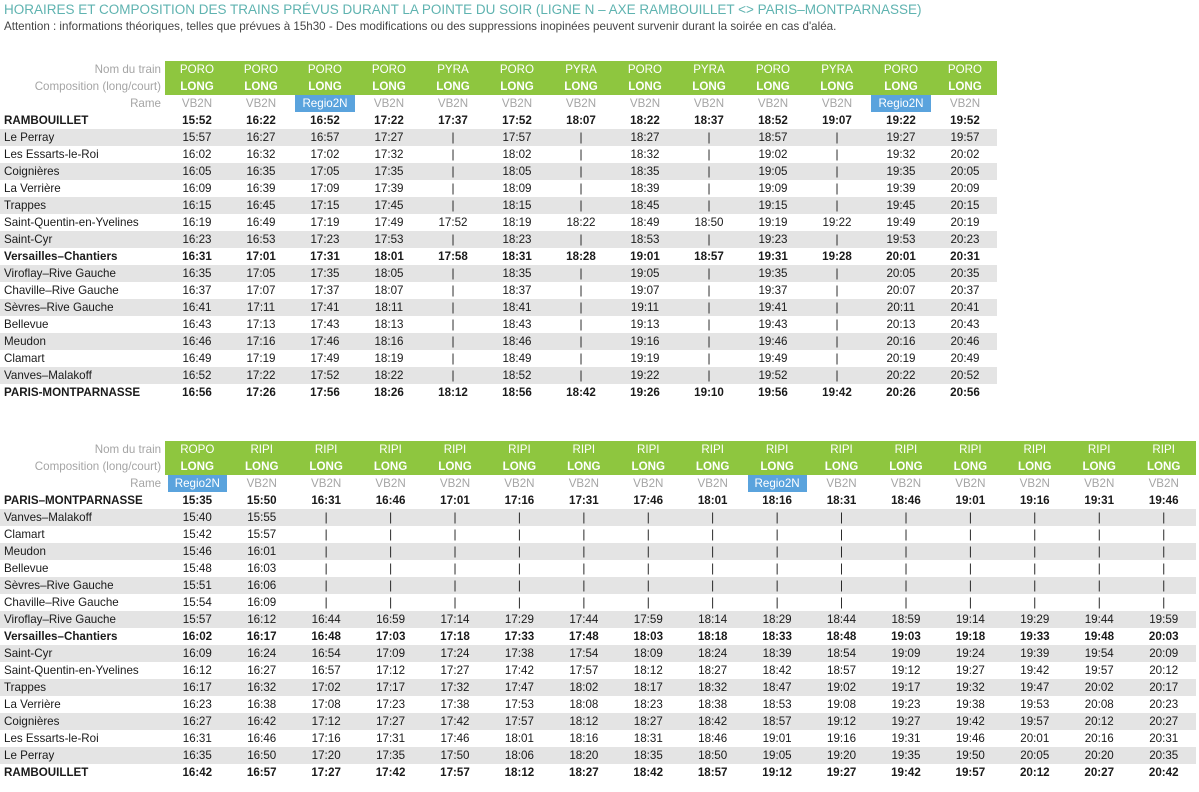 The image size is (1199, 792). I want to click on departure-time: 20:05, so click(1034, 755).